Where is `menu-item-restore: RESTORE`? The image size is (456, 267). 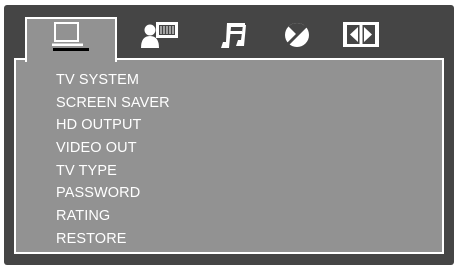
menu-item-restore: RESTORE is located at coordinates (113, 239).